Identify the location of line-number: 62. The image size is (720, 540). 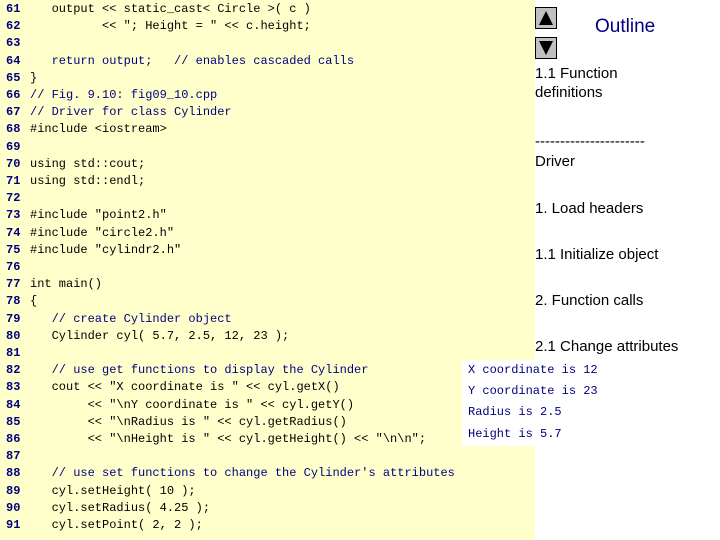
(13, 26).